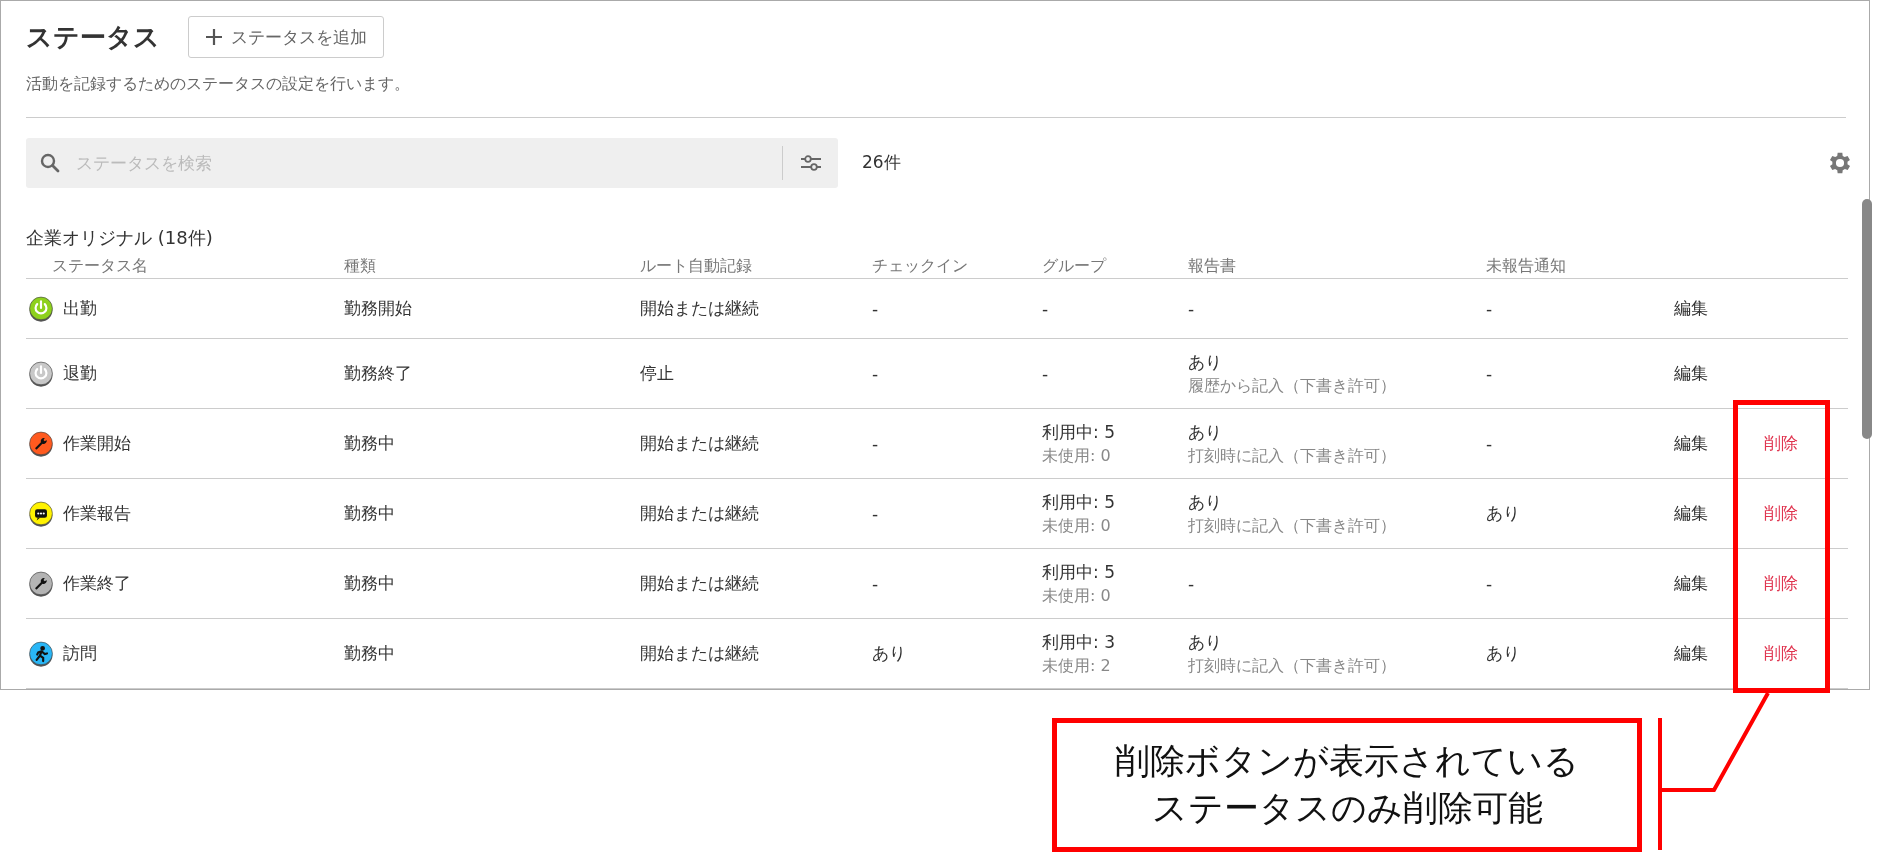 This screenshot has height=858, width=1888. Describe the element at coordinates (657, 373) in the screenshot. I see `table-cell-text: 停止` at that location.